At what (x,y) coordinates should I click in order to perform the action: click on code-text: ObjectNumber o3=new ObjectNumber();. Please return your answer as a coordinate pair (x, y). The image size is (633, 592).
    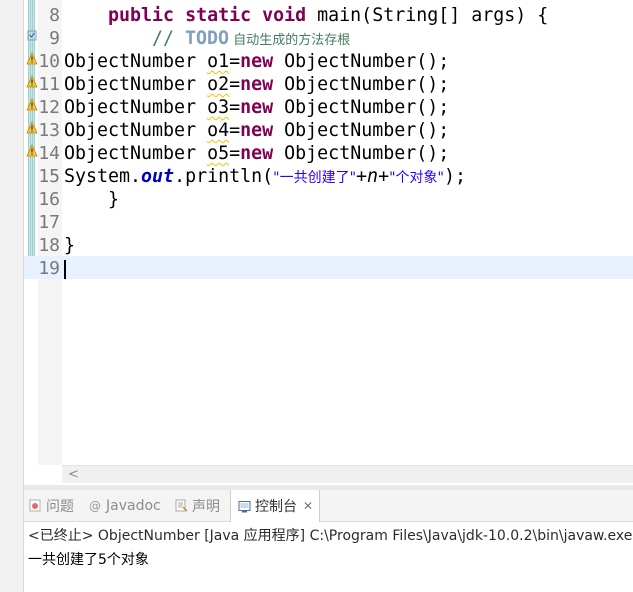
    Looking at the image, I should click on (257, 107).